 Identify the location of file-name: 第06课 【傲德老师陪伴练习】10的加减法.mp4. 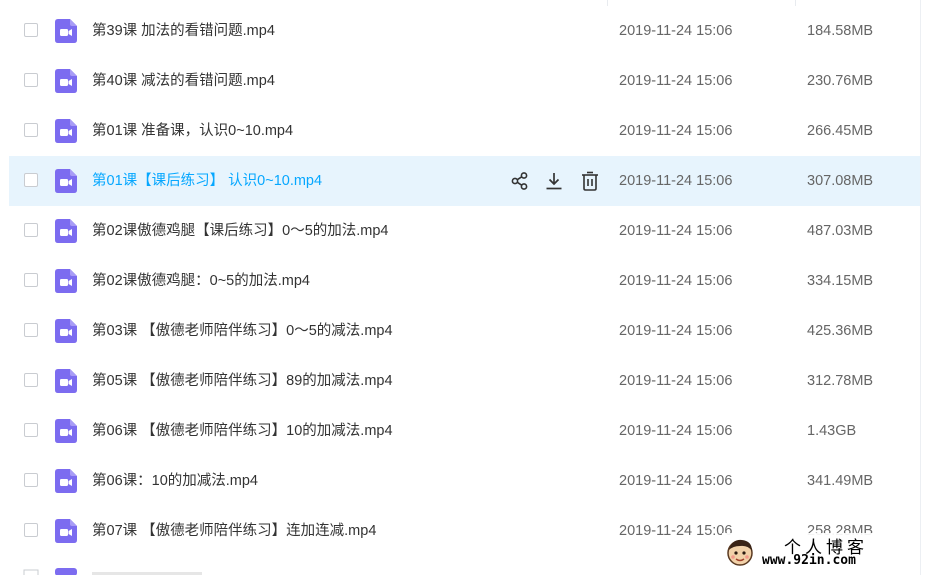
(242, 431).